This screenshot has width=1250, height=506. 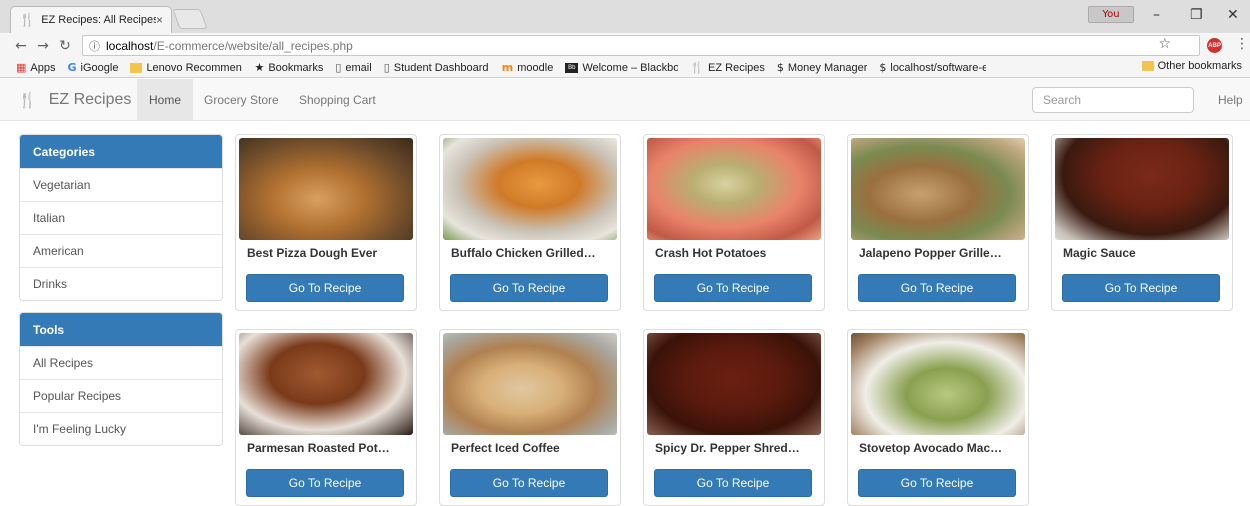 What do you see at coordinates (932, 67) in the screenshot?
I see `bookmark-localhost: $ localhost/software-en` at bounding box center [932, 67].